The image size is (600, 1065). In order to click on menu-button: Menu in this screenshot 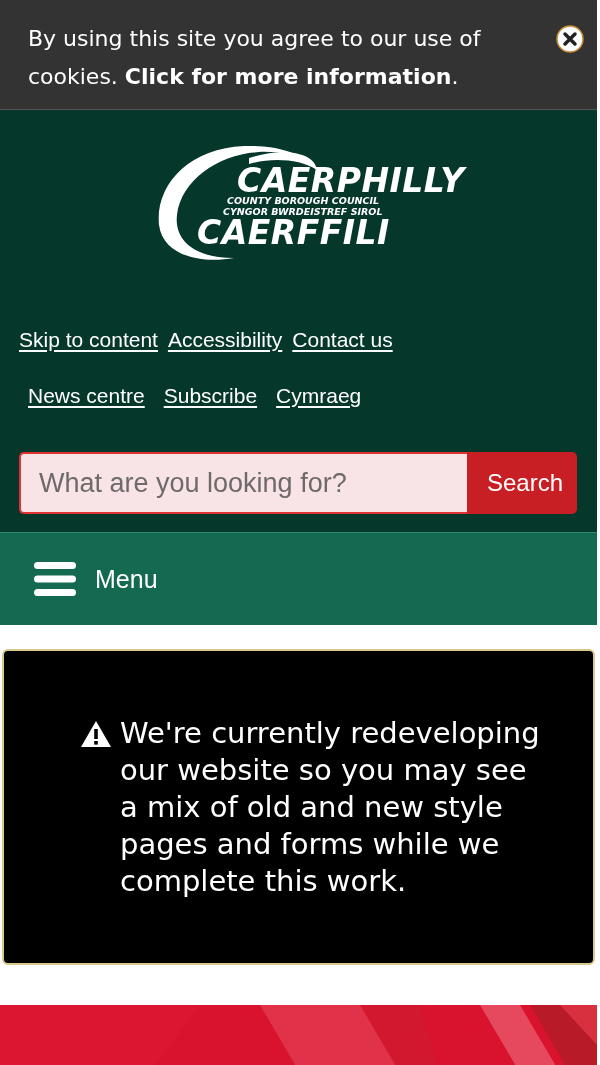, I will do `click(79, 579)`.